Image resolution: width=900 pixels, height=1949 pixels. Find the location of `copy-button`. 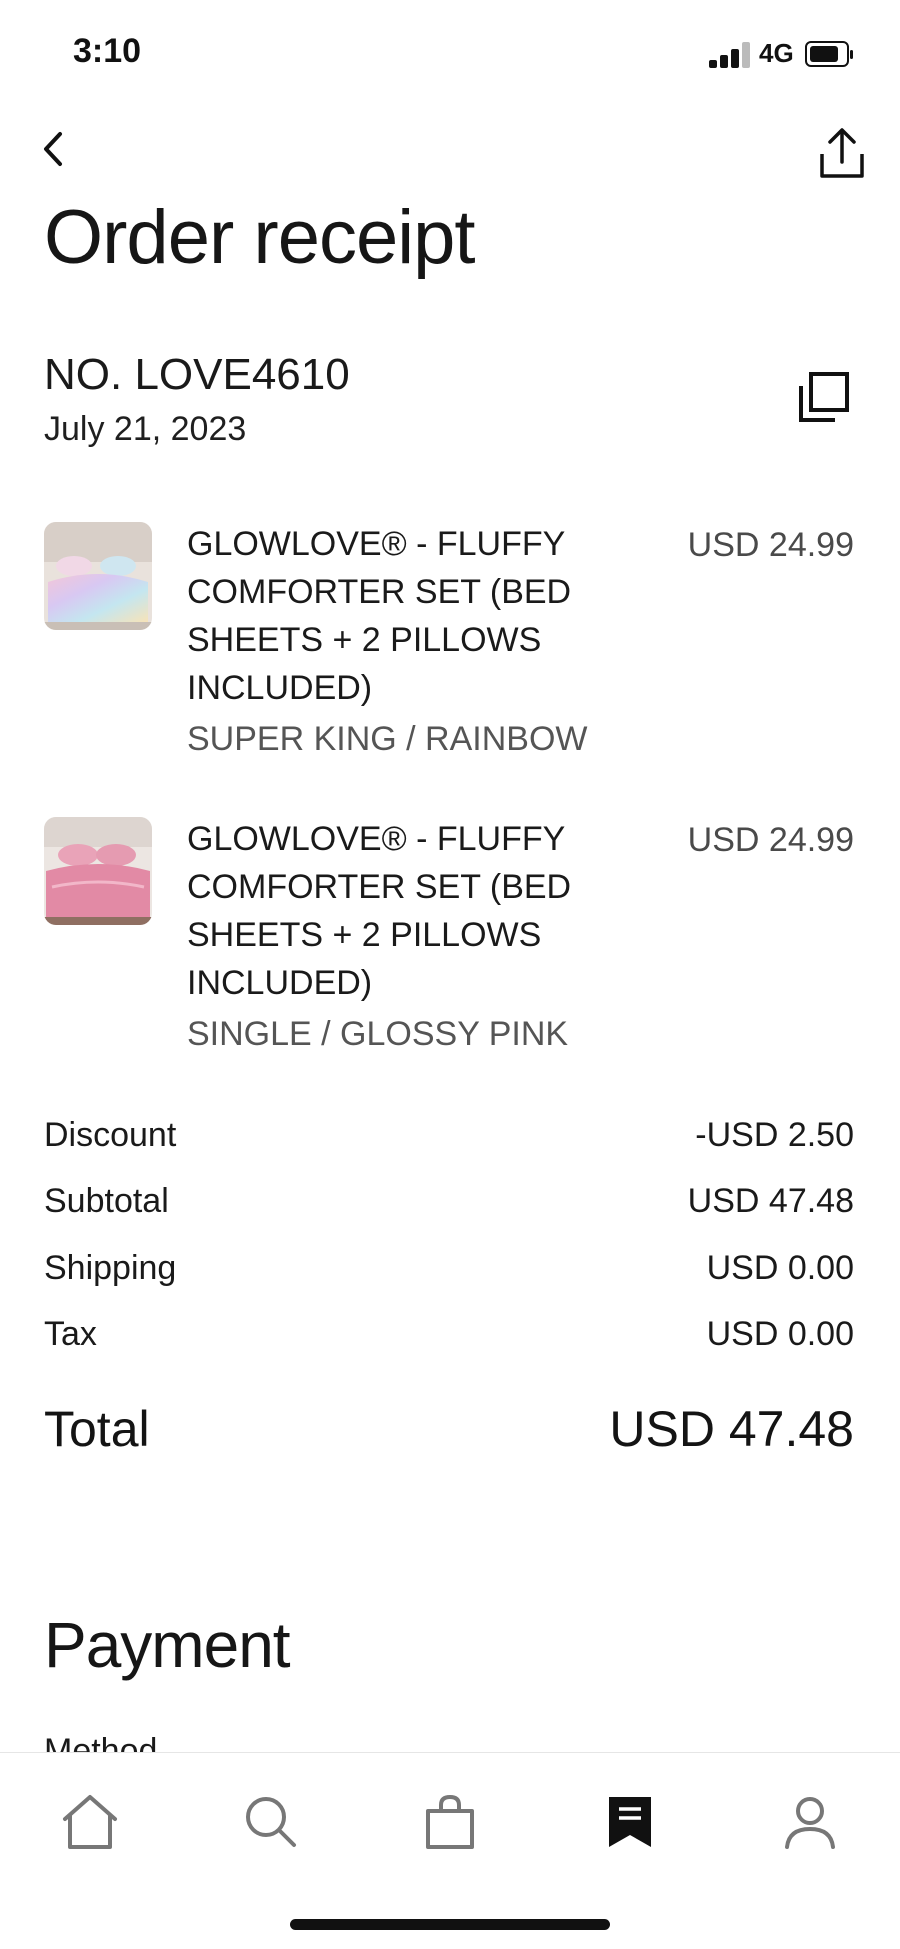

copy-button is located at coordinates (823, 398).